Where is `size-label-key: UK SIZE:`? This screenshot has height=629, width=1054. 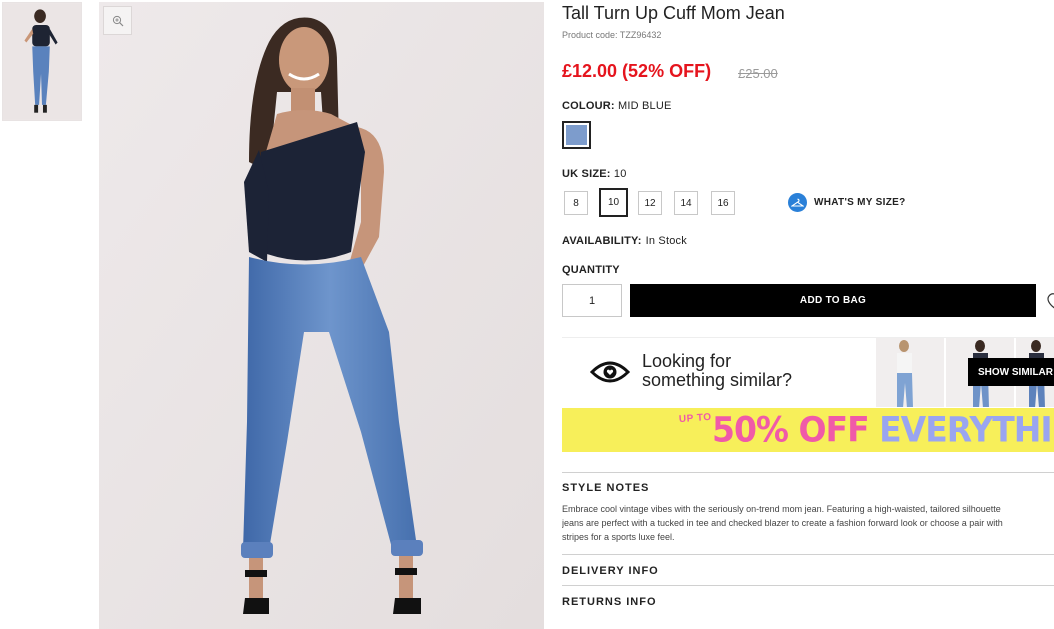
size-label-key: UK SIZE: is located at coordinates (586, 174).